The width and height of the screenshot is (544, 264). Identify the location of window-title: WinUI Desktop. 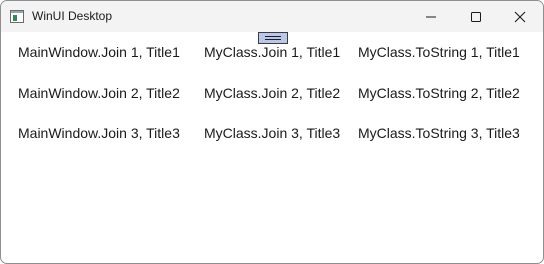
(72, 16).